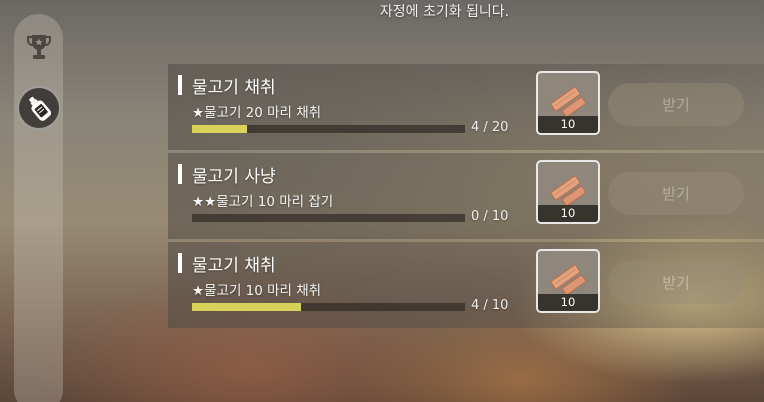 The image size is (764, 402). Describe the element at coordinates (39, 108) in the screenshot. I see `message-bottle-icon` at that location.